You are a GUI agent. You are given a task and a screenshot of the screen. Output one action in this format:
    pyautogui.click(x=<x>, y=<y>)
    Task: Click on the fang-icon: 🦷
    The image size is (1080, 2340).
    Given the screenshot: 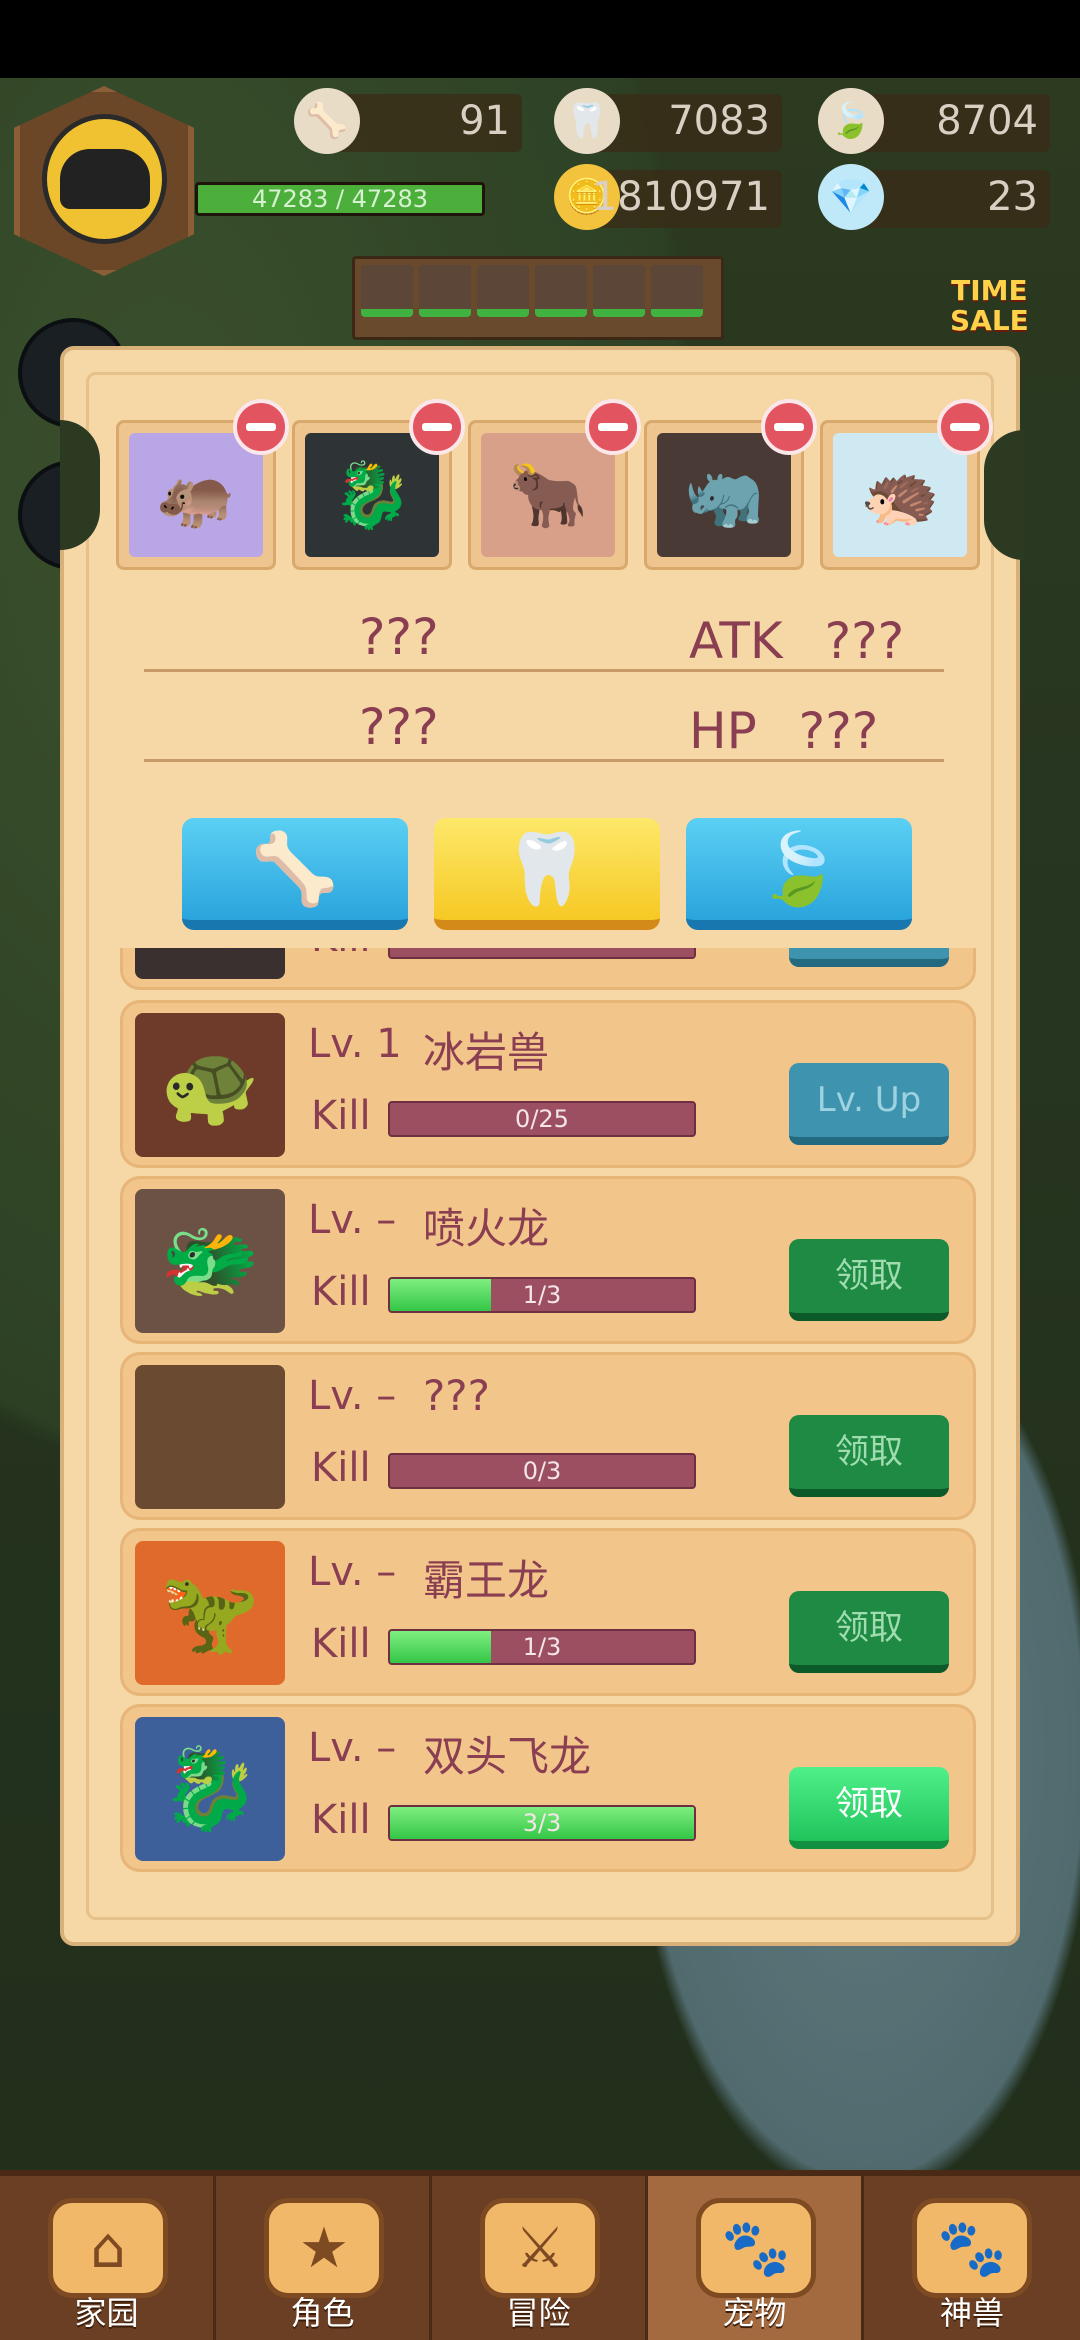 What is the action you would take?
    pyautogui.click(x=547, y=868)
    